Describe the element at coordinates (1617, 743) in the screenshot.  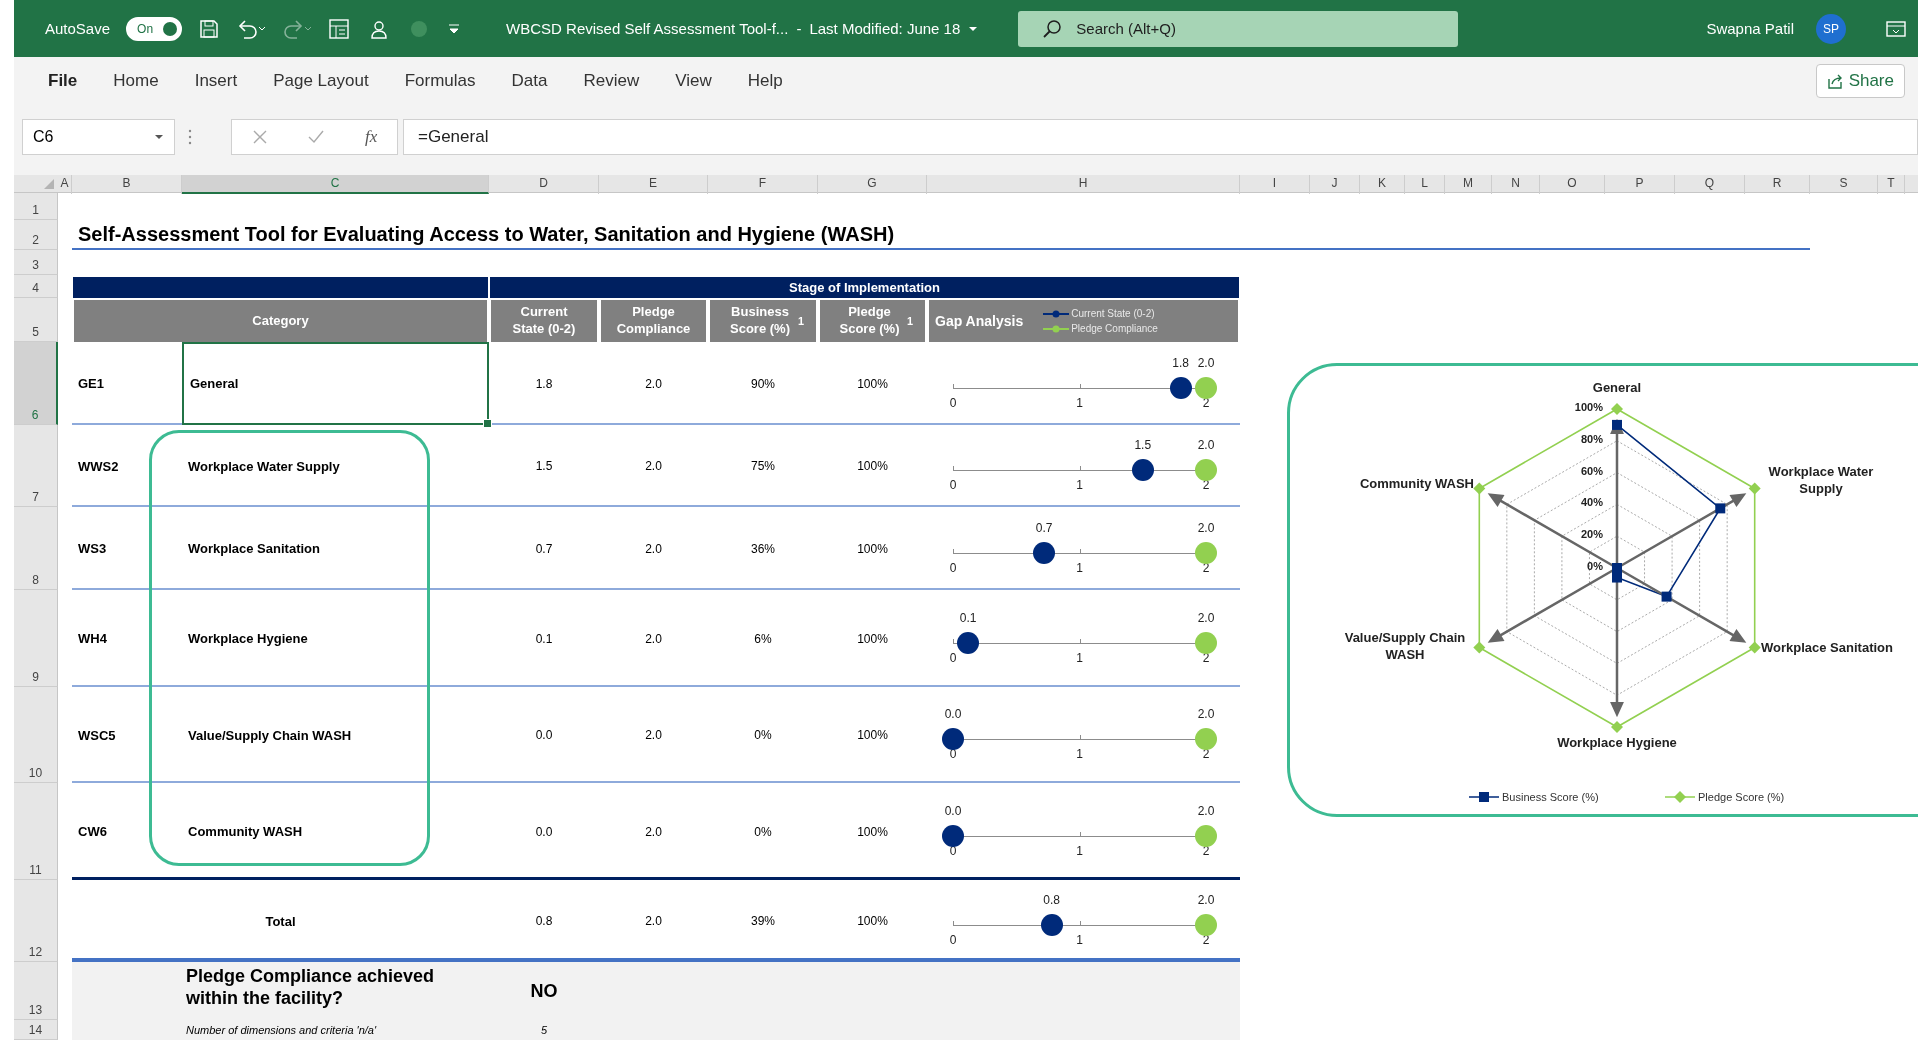
I see `category-label: Workplace Hygiene` at that location.